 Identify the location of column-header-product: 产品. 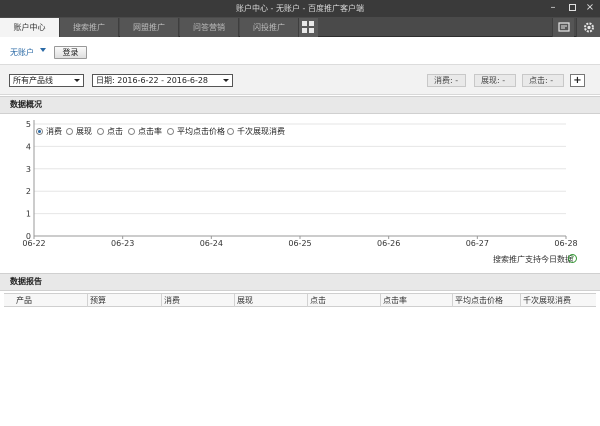
(50, 300).